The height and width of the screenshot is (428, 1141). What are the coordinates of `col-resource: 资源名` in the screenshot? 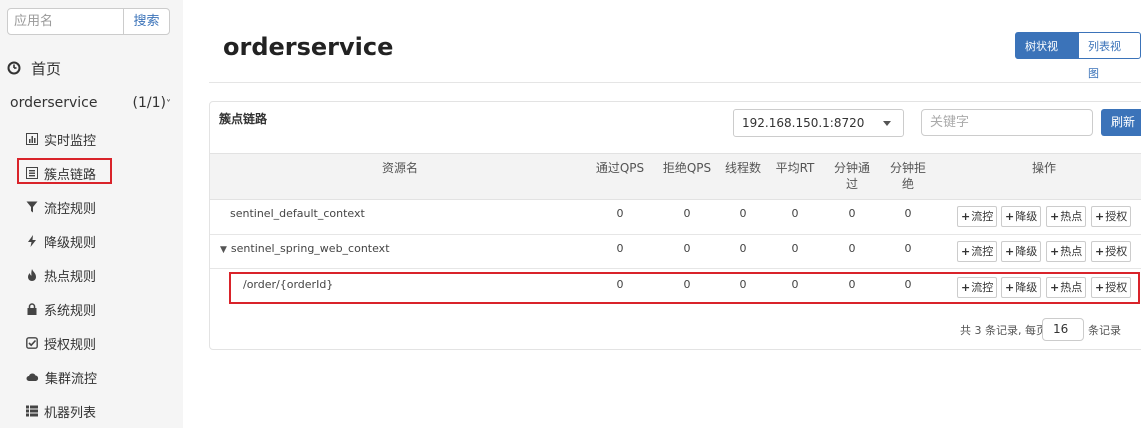 It's located at (399, 168).